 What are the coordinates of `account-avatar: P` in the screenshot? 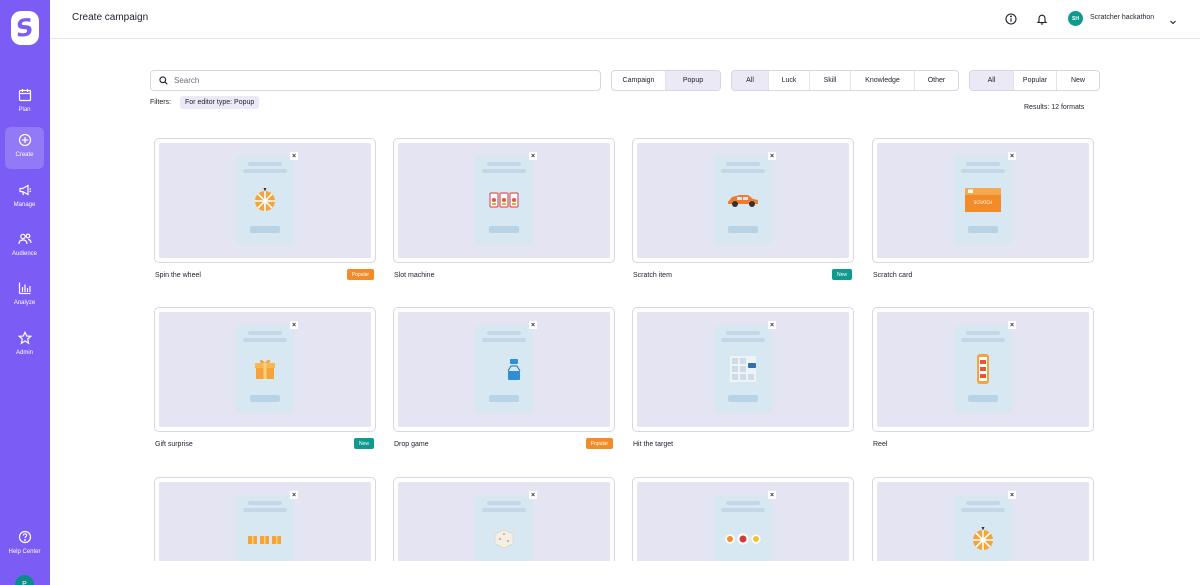 It's located at (24, 580).